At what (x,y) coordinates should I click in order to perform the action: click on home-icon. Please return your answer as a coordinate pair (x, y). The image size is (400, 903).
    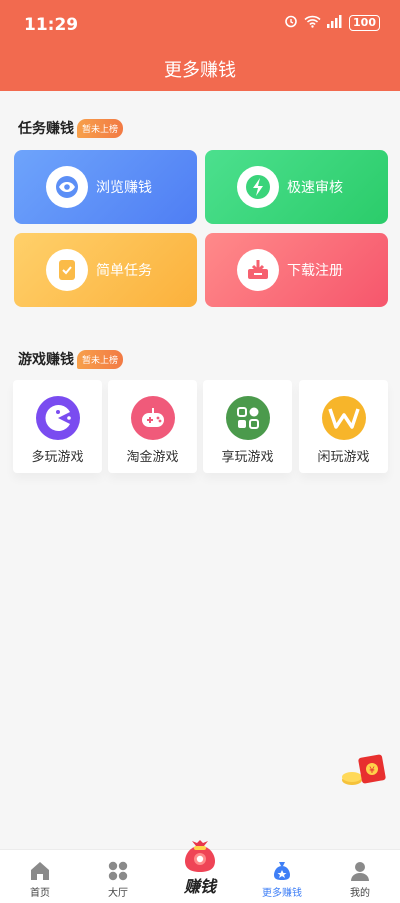
    Looking at the image, I should click on (40, 871).